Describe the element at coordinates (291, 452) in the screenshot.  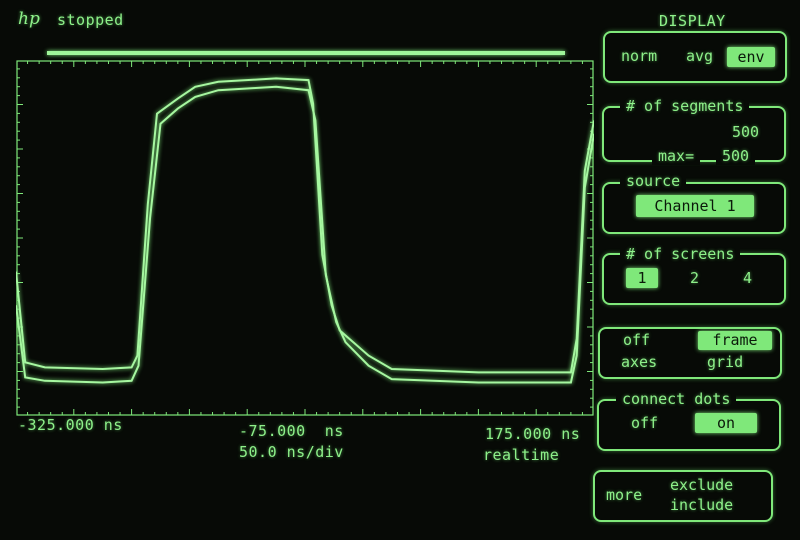
I see `timebase-readout: 50.0 ns/div` at that location.